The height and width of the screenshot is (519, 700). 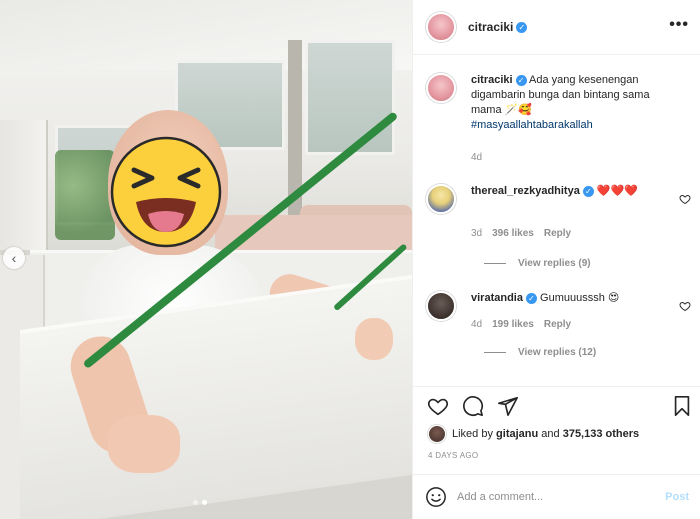 I want to click on comment-content: viratandia ✓ Gumuuusssh 😍, so click(x=573, y=298).